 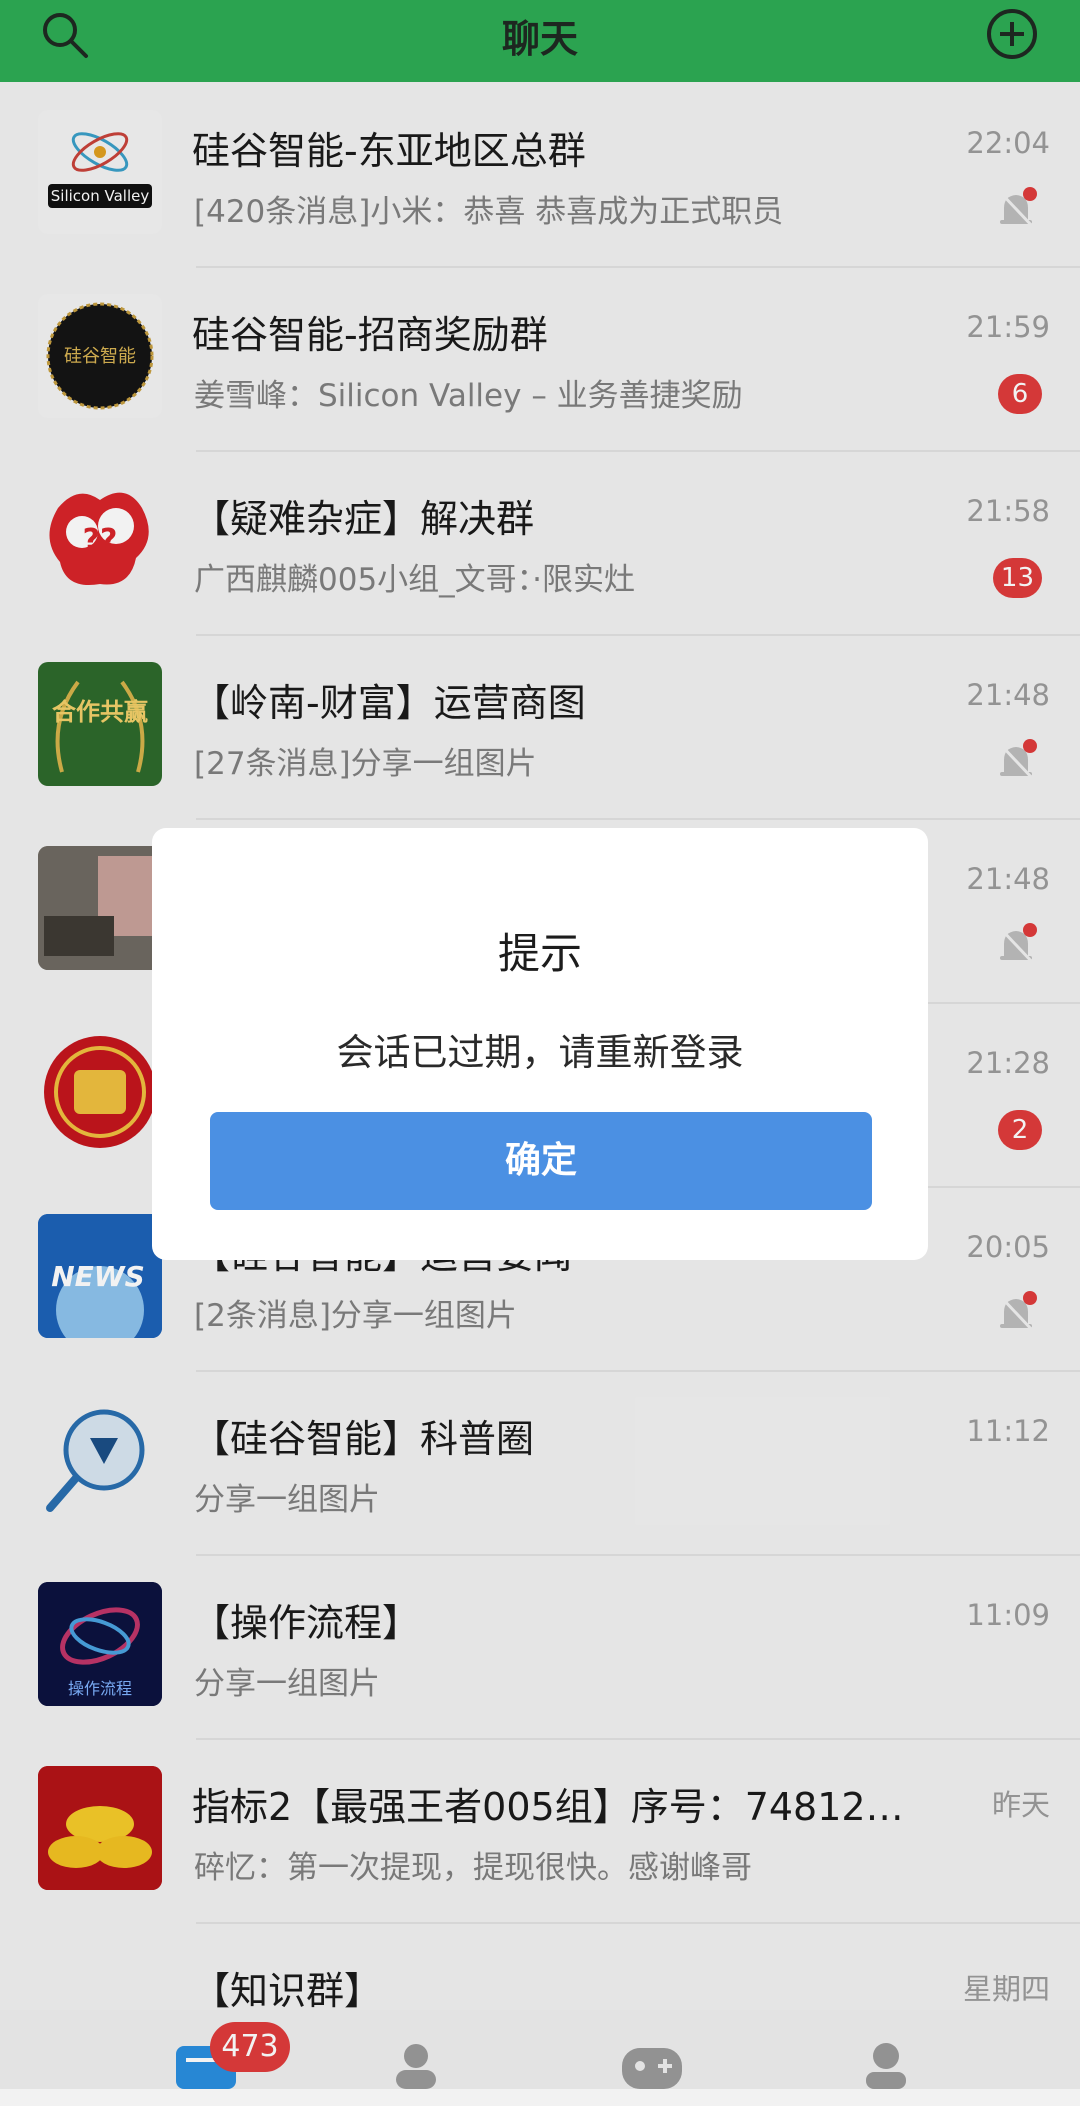 I want to click on confirm-button: 确定, so click(x=541, y=1161).